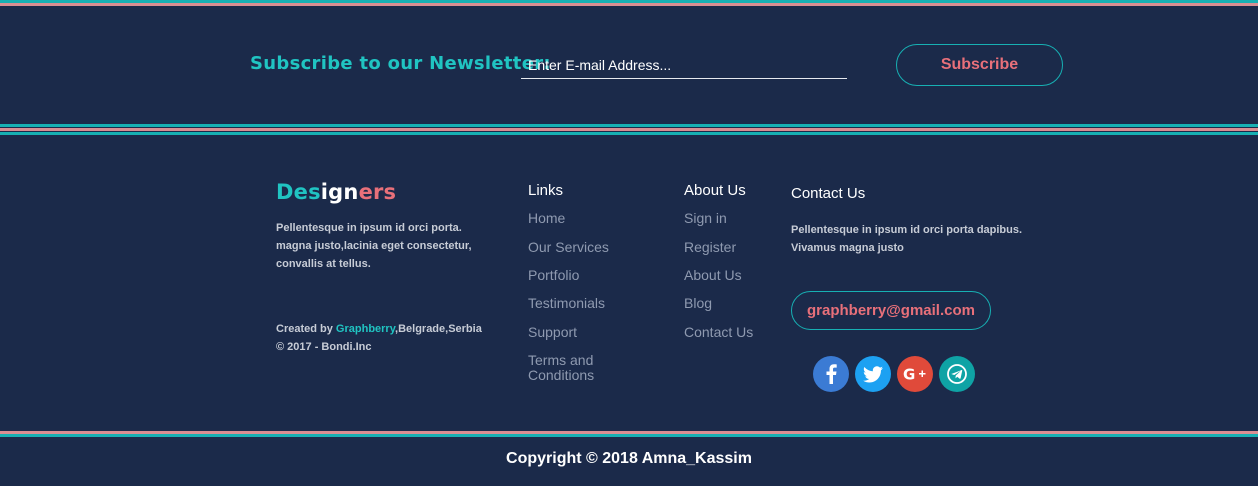  What do you see at coordinates (629, 4) in the screenshot?
I see `top-stripe-pink` at bounding box center [629, 4].